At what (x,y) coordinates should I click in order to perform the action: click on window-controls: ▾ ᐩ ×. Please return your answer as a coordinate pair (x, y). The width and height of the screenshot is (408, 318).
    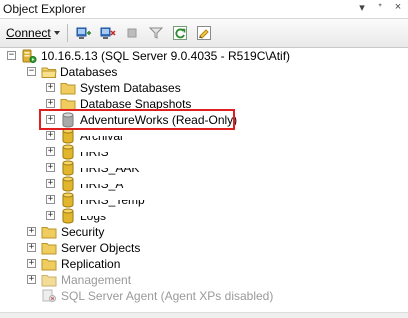
    Looking at the image, I should click on (380, 7).